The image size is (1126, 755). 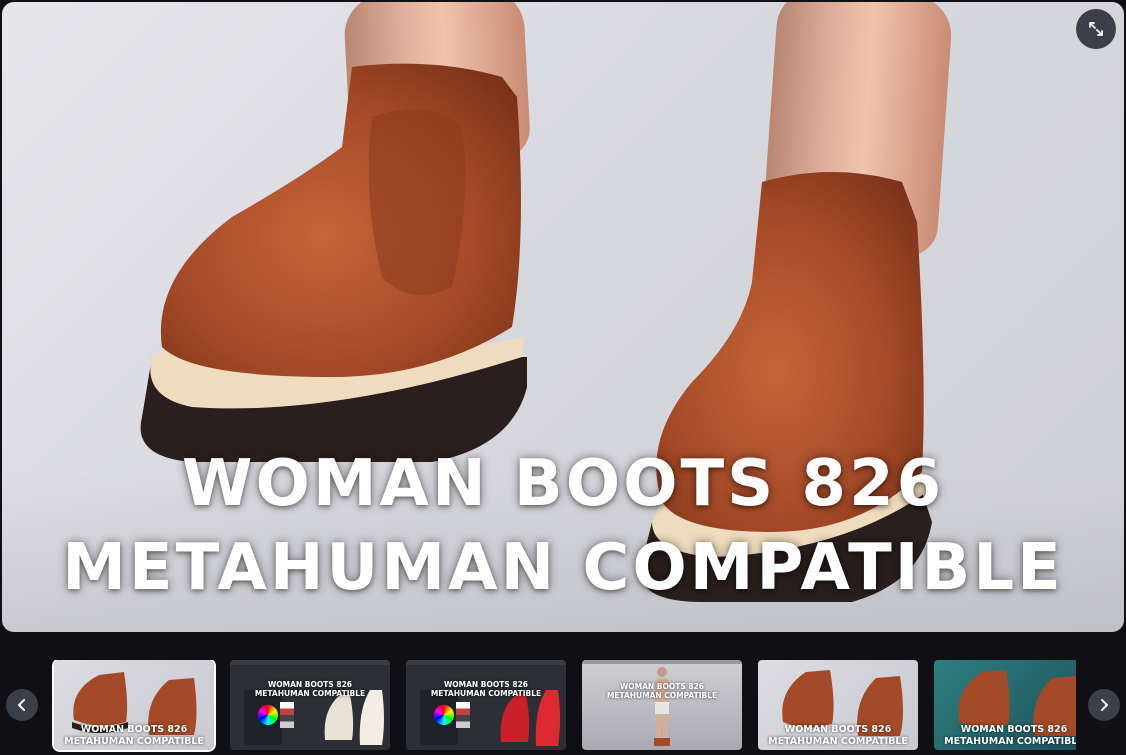 I want to click on expand-icon, so click(x=1096, y=29).